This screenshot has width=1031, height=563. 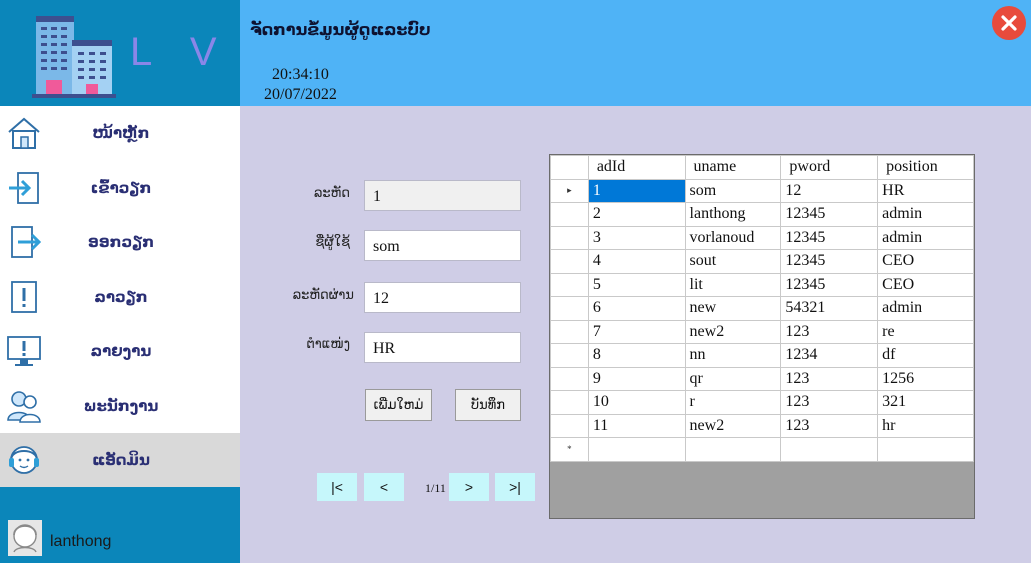 I want to click on table-cell: nn, so click(x=733, y=355).